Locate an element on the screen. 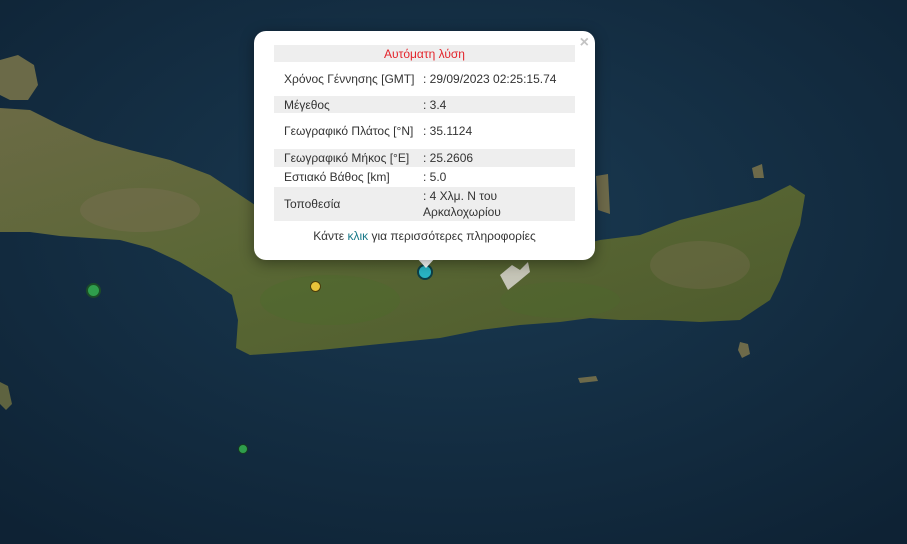 The height and width of the screenshot is (544, 907). row-label: Μέγεθος is located at coordinates (307, 104).